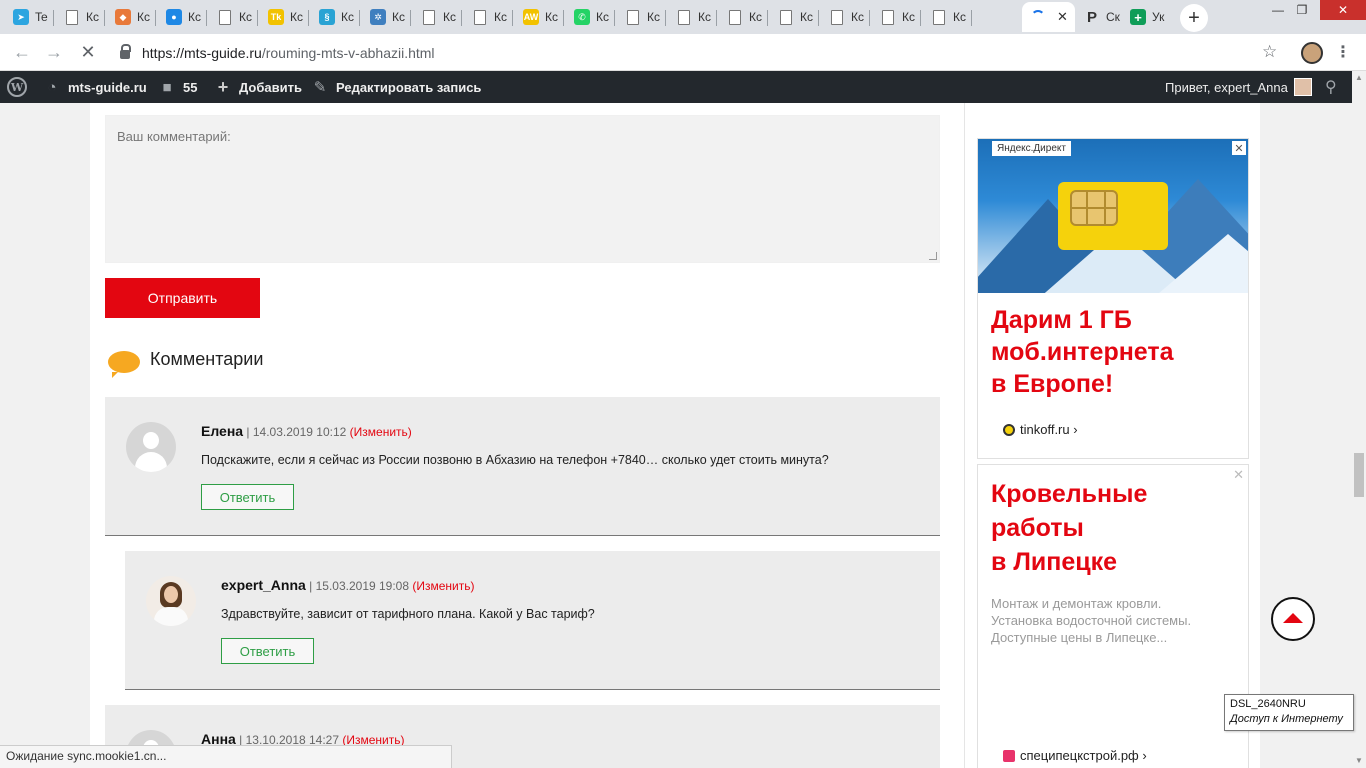 This screenshot has width=1366, height=768. What do you see at coordinates (378, 17) in the screenshot?
I see `settings-icon: ✲` at bounding box center [378, 17].